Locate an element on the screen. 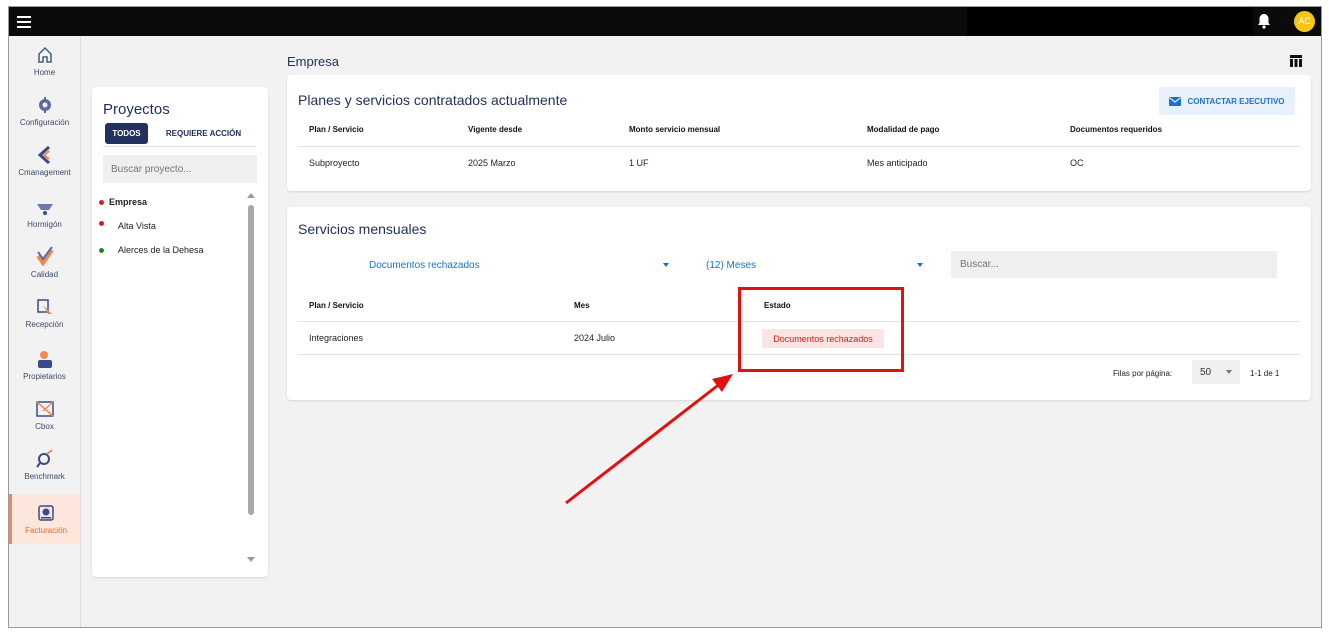 This screenshot has height=634, width=1329. avatar: AC is located at coordinates (1304, 21).